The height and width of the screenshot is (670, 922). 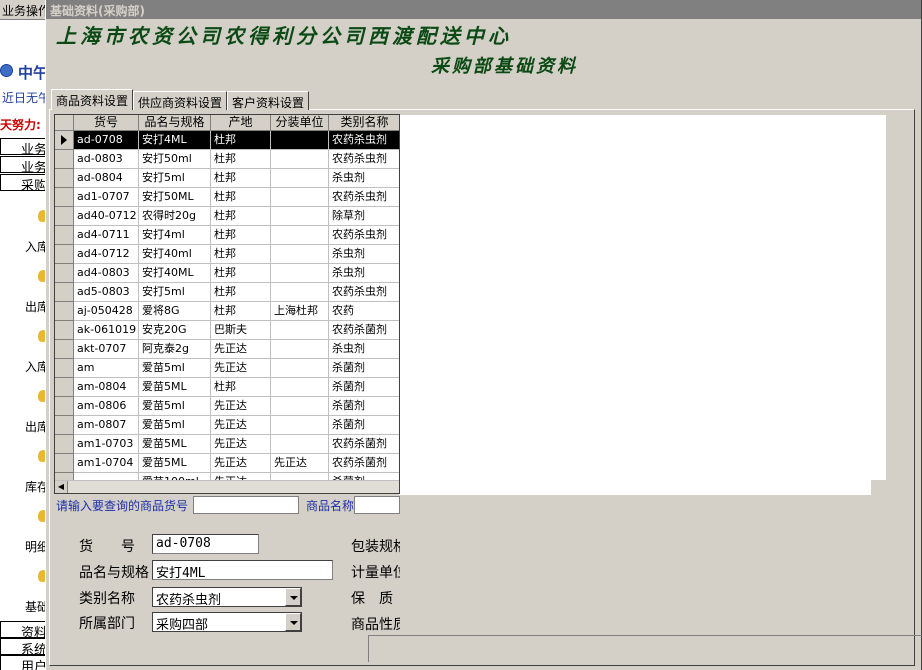 I want to click on tab-customer-settings: 客户资料设置, so click(x=268, y=100).